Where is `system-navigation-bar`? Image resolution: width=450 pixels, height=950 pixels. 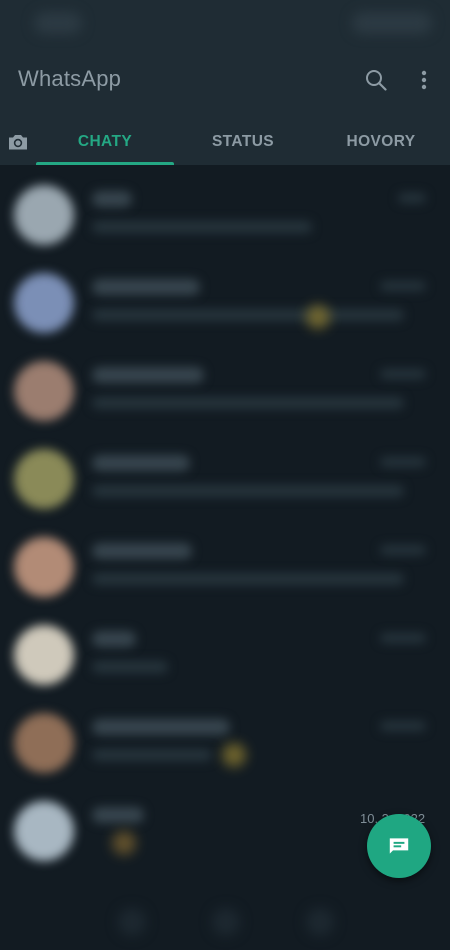
system-navigation-bar is located at coordinates (225, 920).